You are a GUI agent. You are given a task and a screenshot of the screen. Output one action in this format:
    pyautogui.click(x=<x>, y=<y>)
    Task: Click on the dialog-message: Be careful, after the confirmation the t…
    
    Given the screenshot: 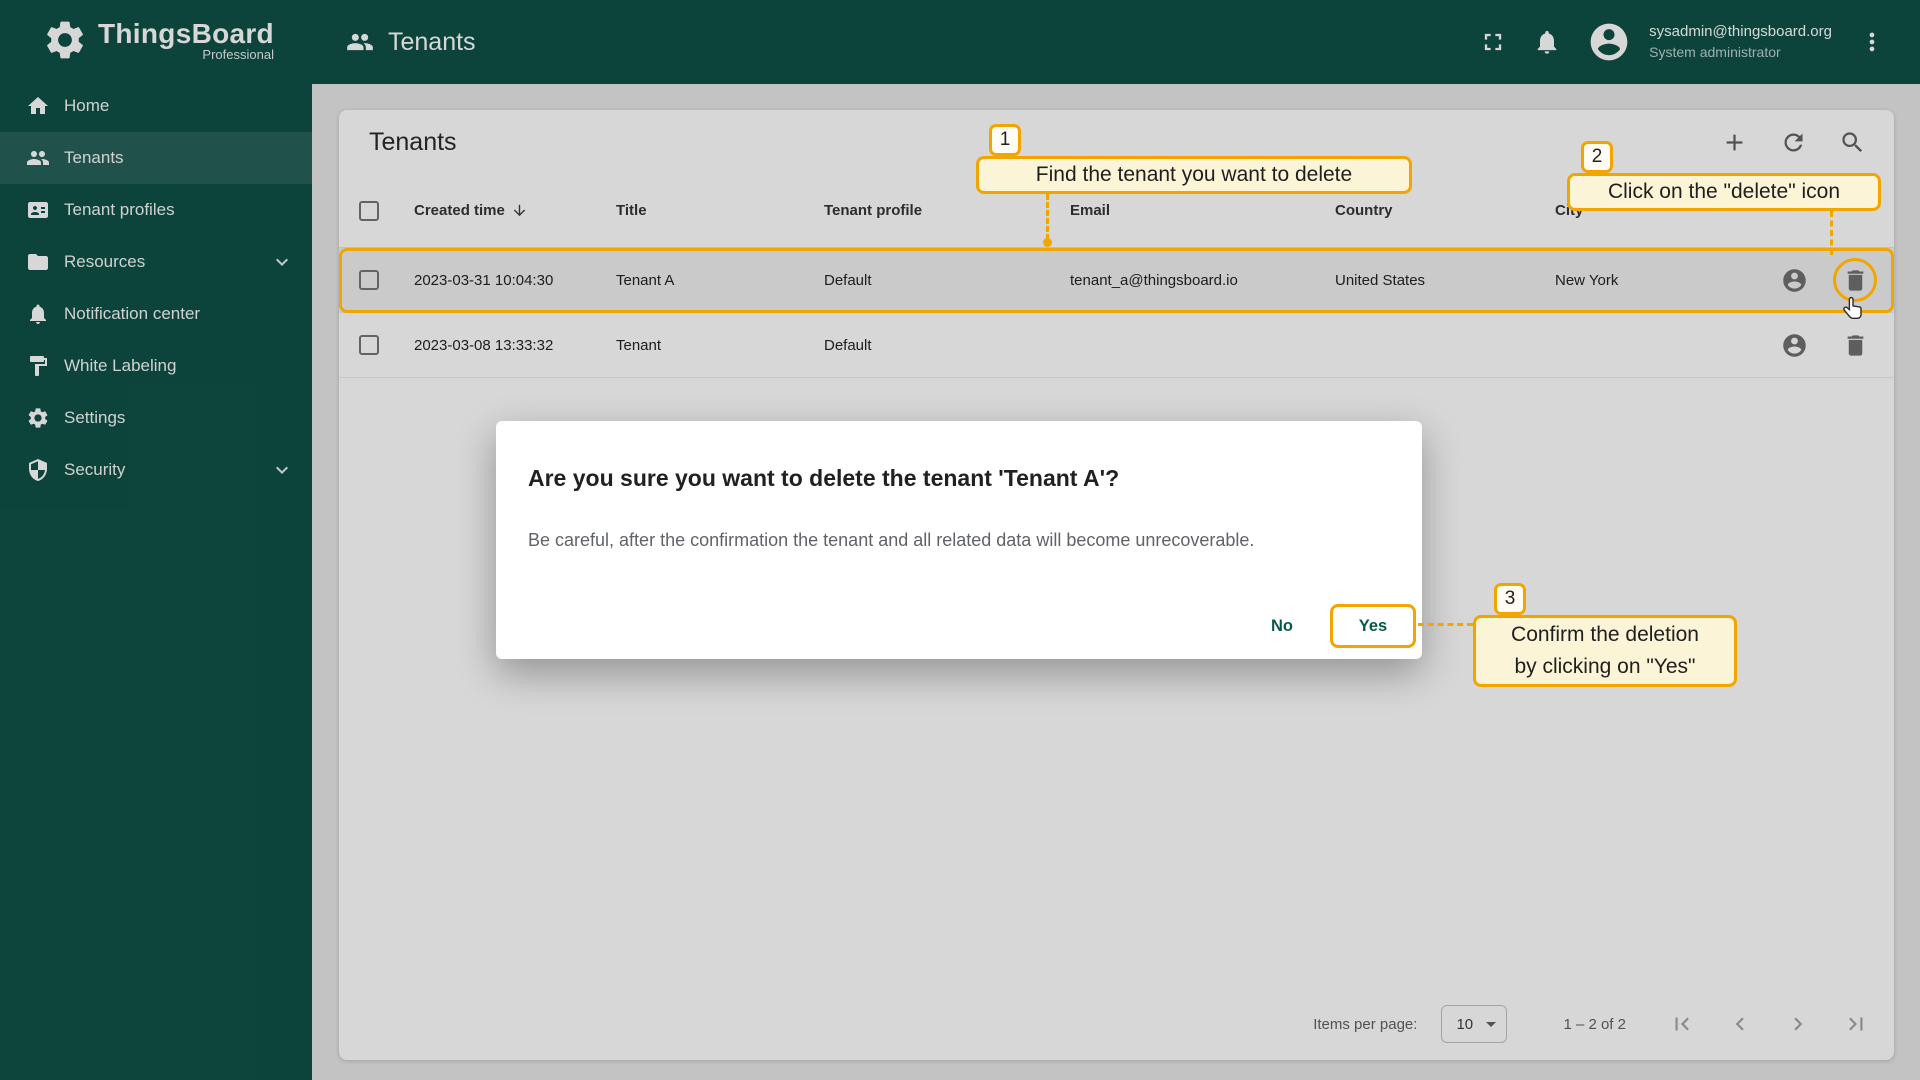 What is the action you would take?
    pyautogui.click(x=891, y=540)
    